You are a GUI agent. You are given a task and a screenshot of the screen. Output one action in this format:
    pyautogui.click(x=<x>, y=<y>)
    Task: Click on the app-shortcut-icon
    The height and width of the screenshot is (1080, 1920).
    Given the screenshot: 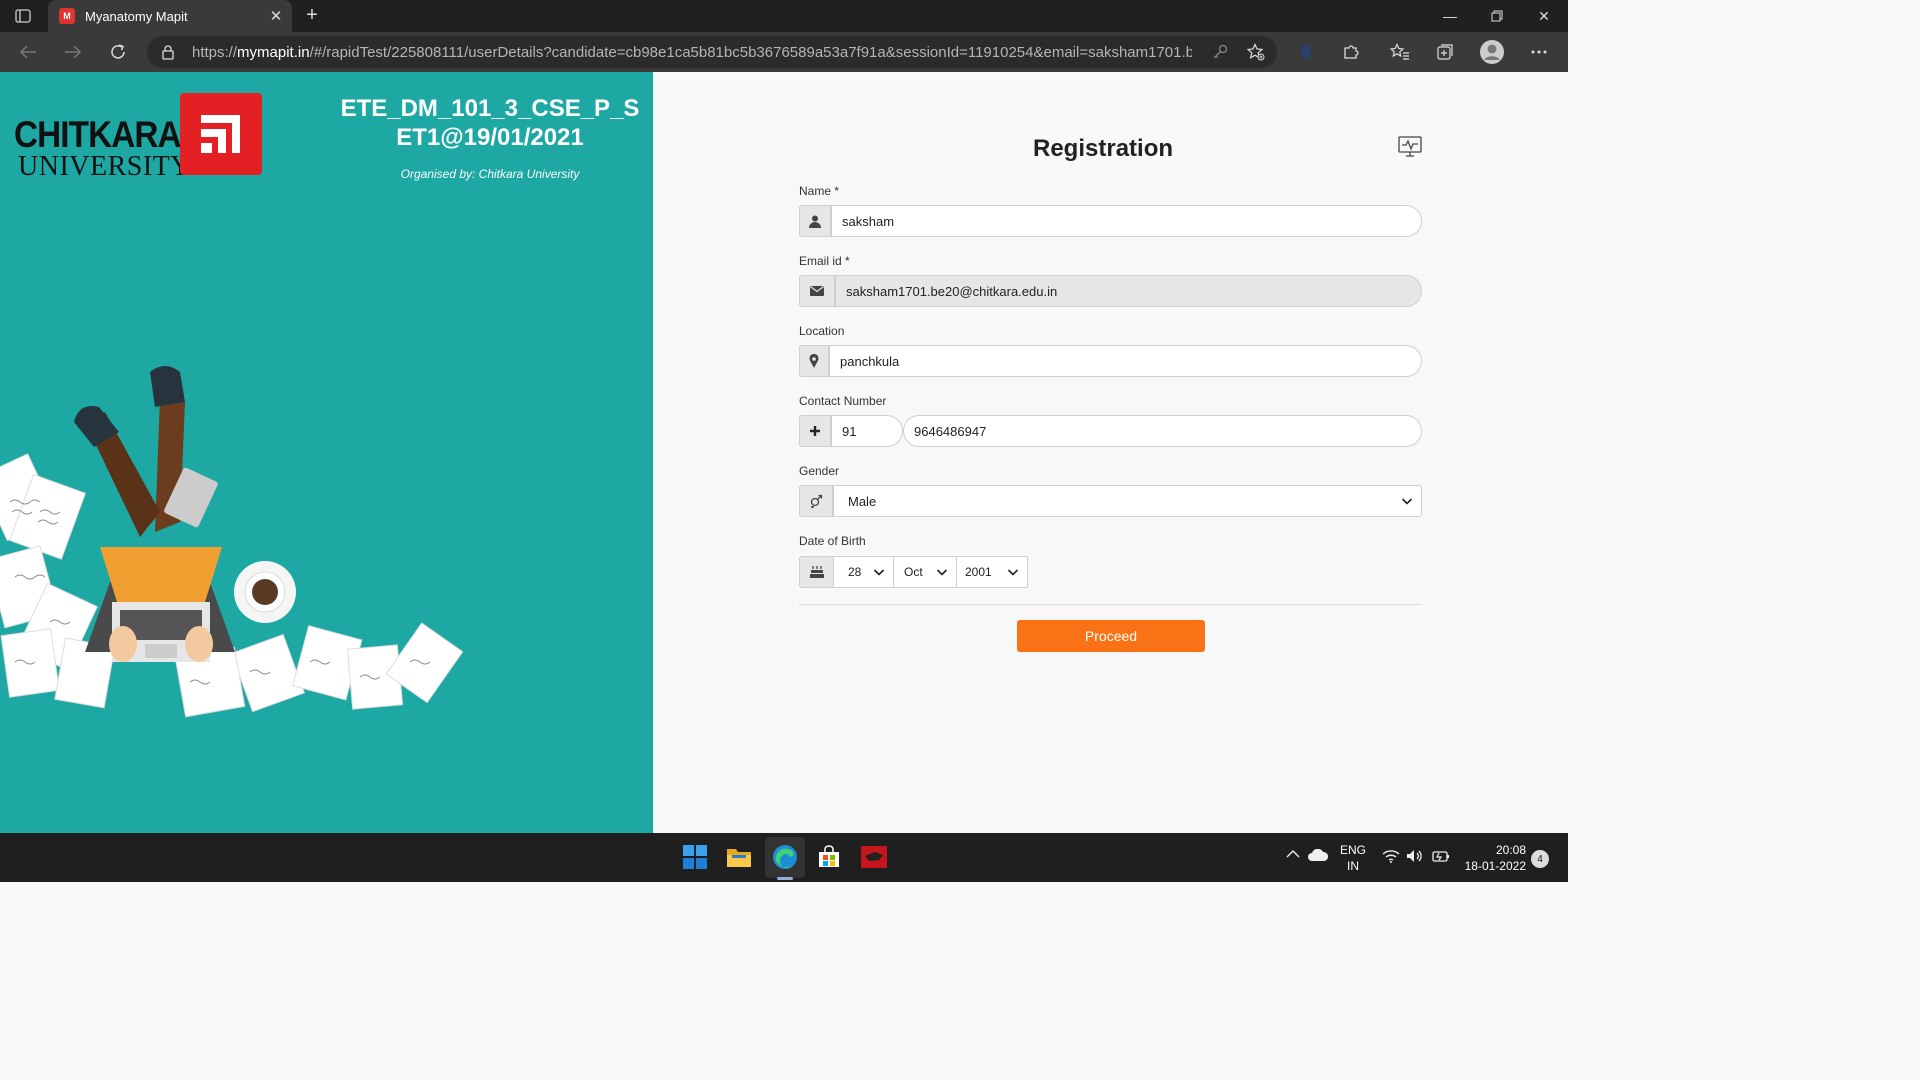 What is the action you would take?
    pyautogui.click(x=874, y=857)
    